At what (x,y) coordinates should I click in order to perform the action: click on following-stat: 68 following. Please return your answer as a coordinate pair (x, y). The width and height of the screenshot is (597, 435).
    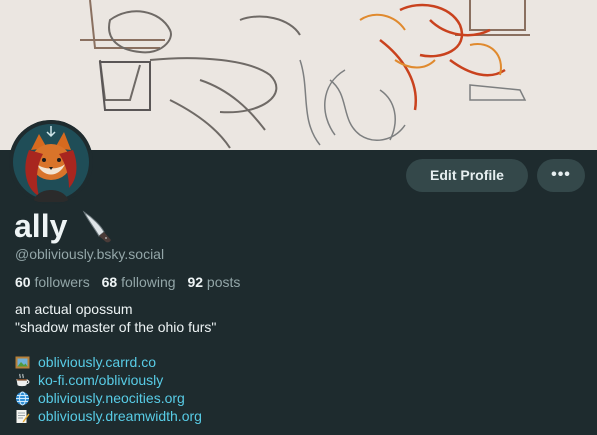
    Looking at the image, I should click on (139, 282).